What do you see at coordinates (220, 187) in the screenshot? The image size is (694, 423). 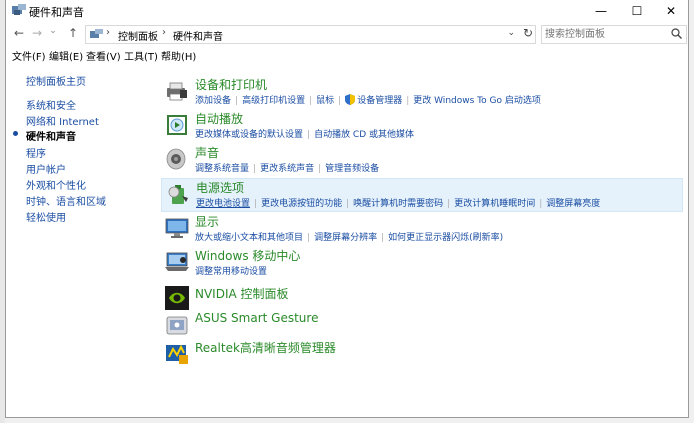 I see `category-title: 电源选项` at bounding box center [220, 187].